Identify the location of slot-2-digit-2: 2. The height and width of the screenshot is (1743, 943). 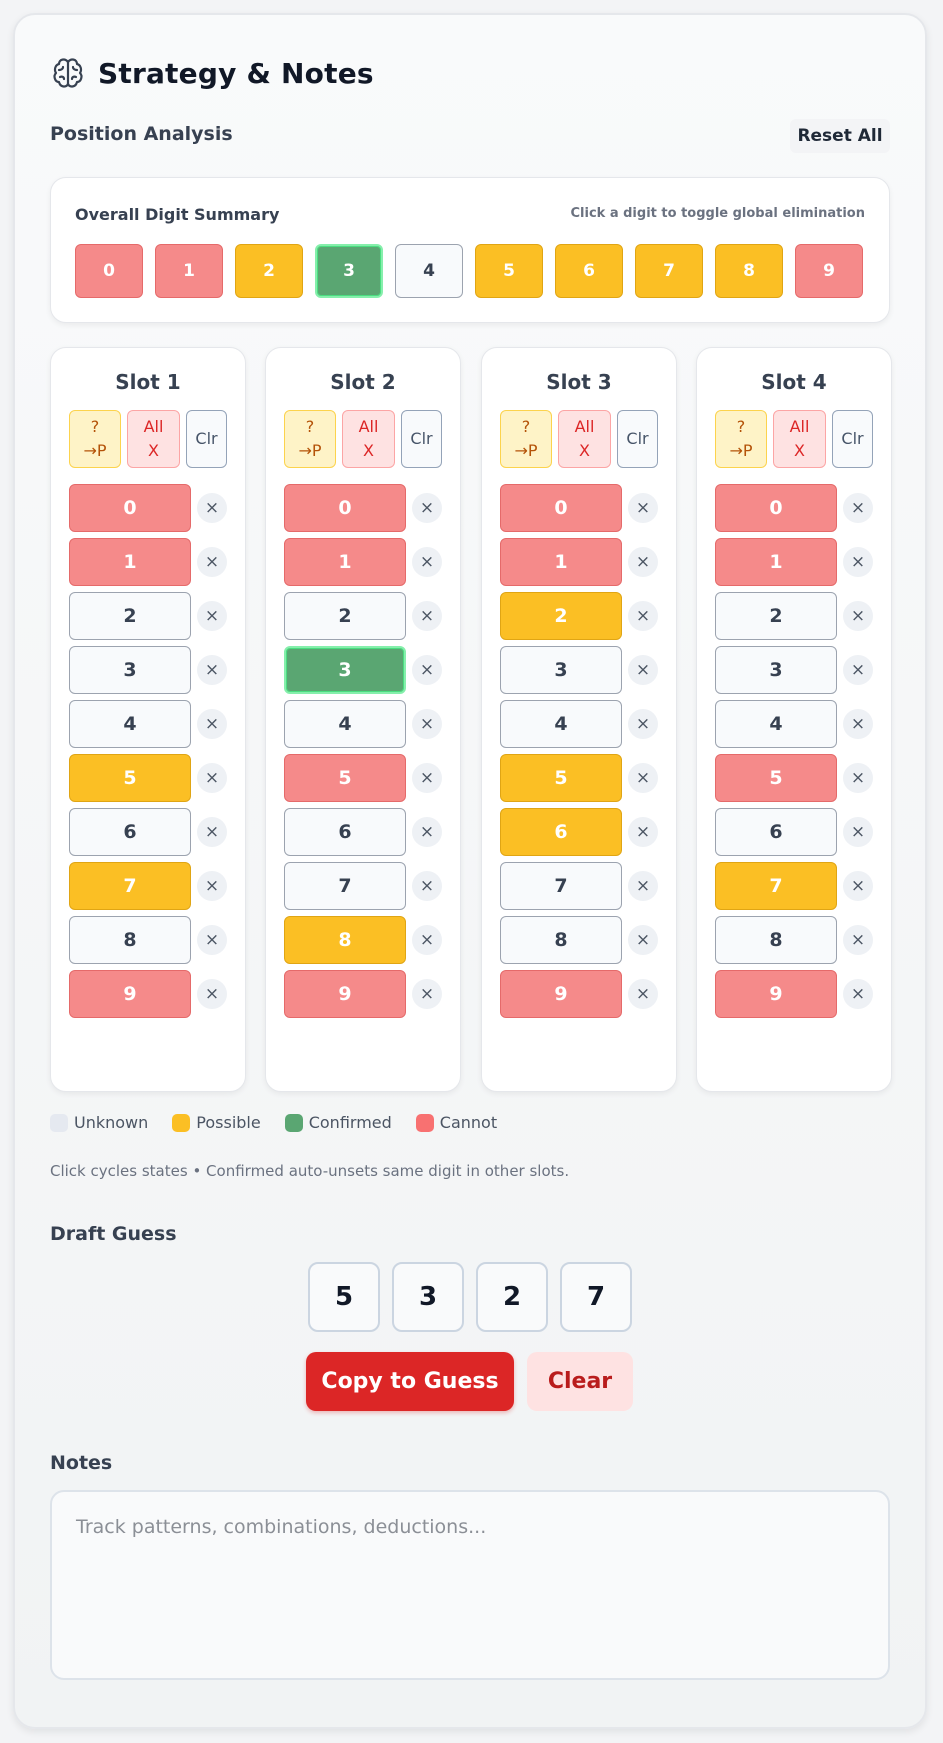
(345, 616).